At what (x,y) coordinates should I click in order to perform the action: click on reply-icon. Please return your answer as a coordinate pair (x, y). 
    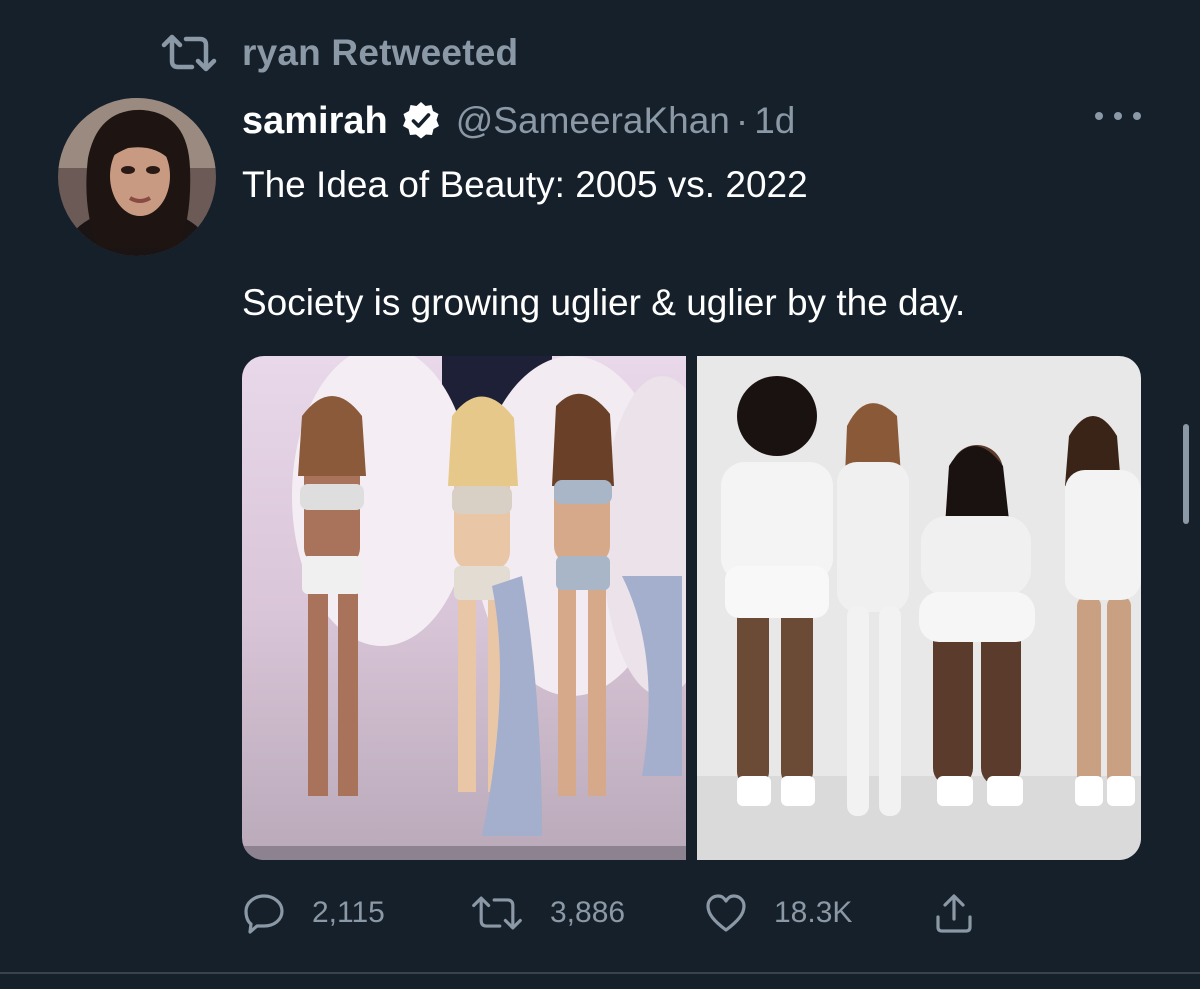
    Looking at the image, I should click on (264, 914).